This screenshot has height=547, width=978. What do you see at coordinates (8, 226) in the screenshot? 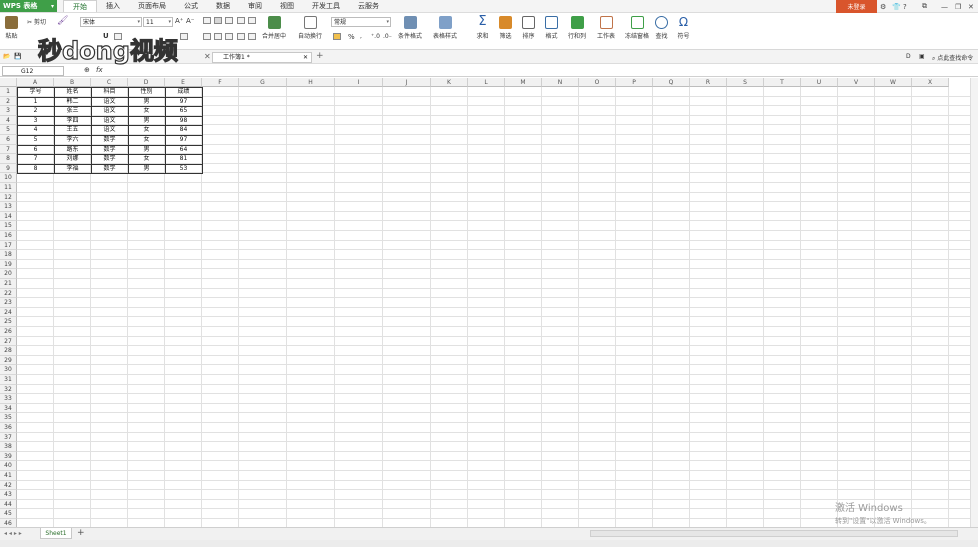
I see `row-header: 15` at bounding box center [8, 226].